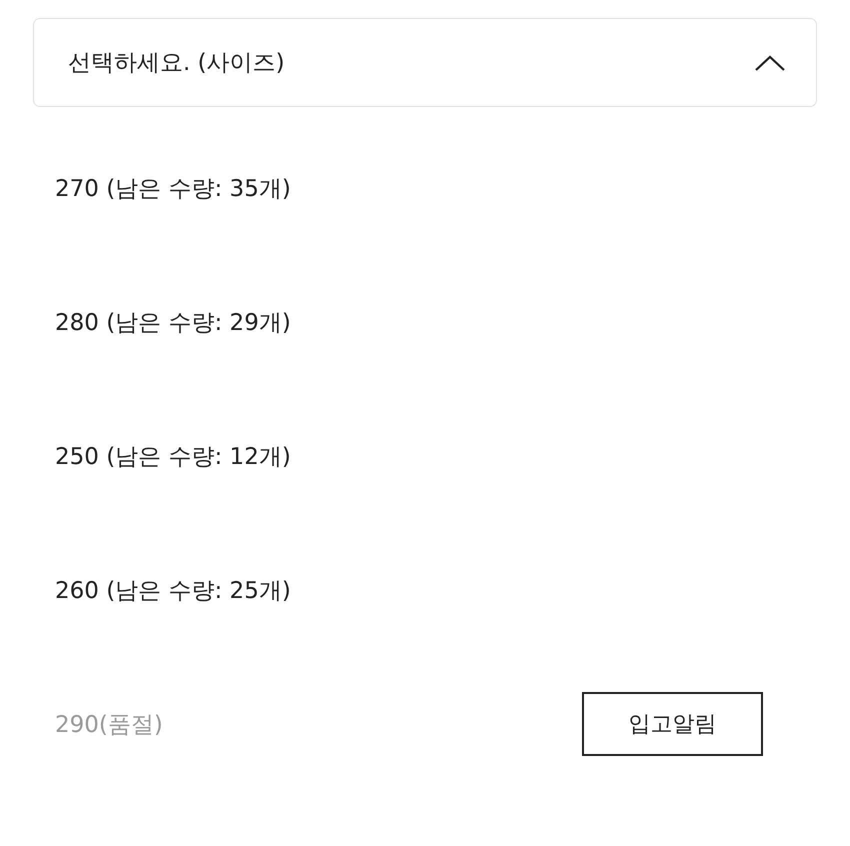 This screenshot has height=846, width=850. What do you see at coordinates (173, 322) in the screenshot?
I see `size-option: 280 (남은 수량: 29개)` at bounding box center [173, 322].